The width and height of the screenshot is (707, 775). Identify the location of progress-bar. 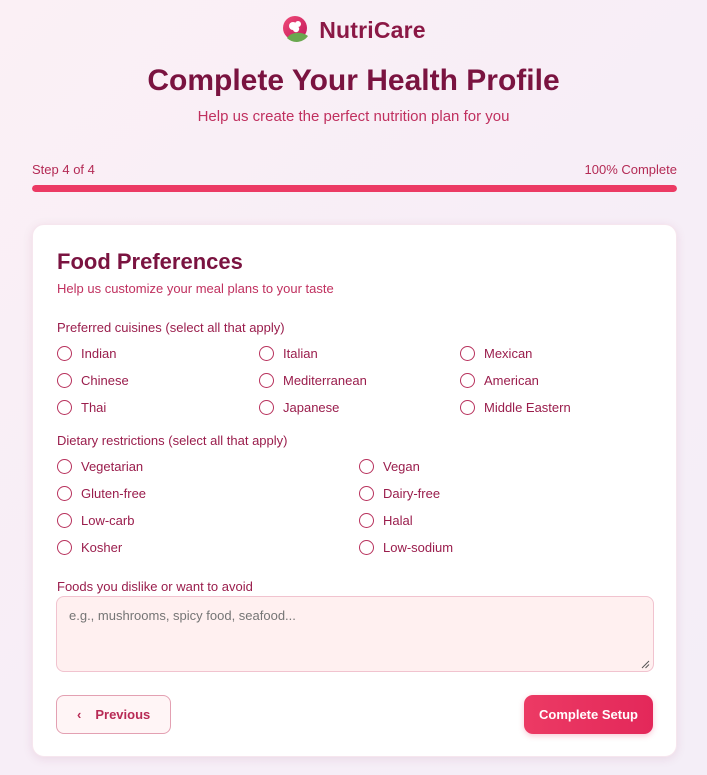
(354, 188).